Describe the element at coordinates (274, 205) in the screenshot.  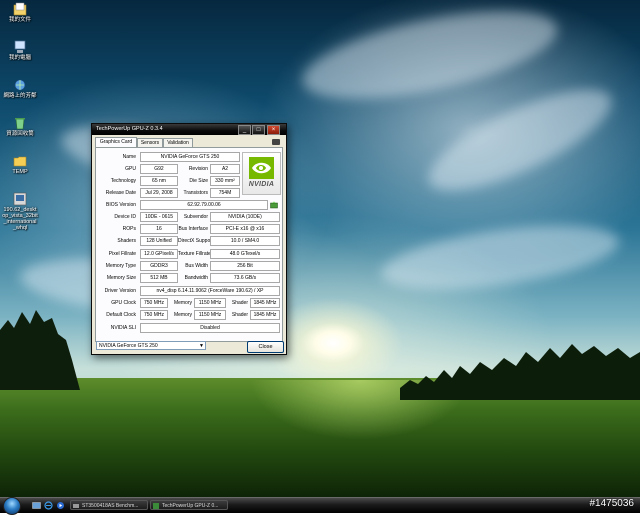
I see `bios-save-icon` at that location.